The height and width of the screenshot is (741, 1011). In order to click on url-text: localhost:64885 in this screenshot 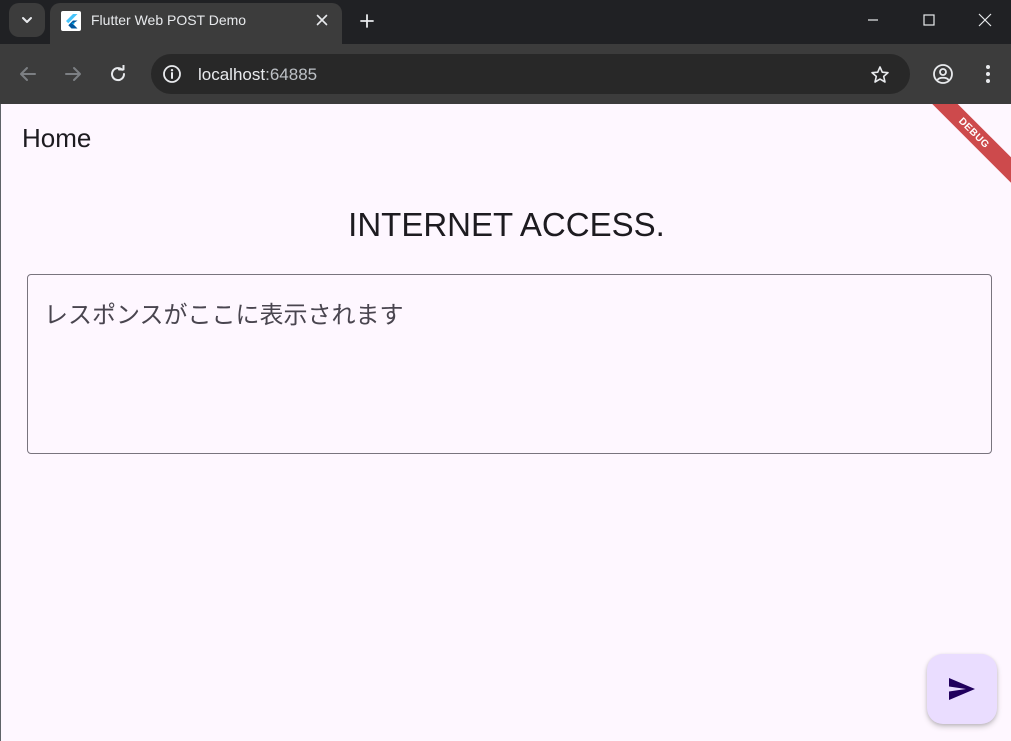, I will do `click(257, 75)`.